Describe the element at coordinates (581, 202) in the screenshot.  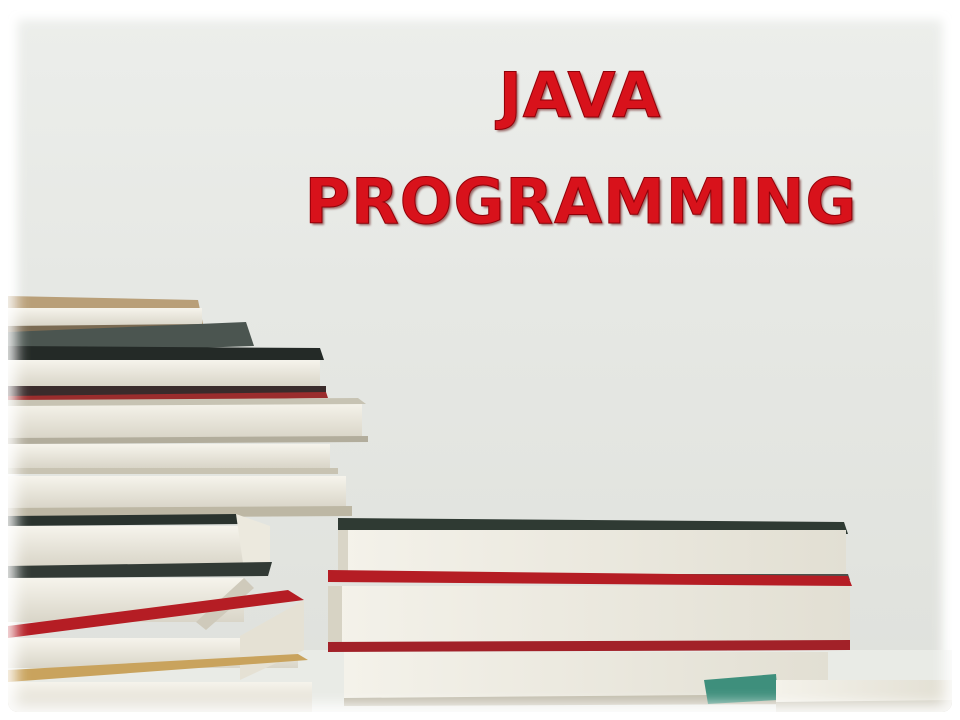
I see `title-programming: PROGRAMMING` at that location.